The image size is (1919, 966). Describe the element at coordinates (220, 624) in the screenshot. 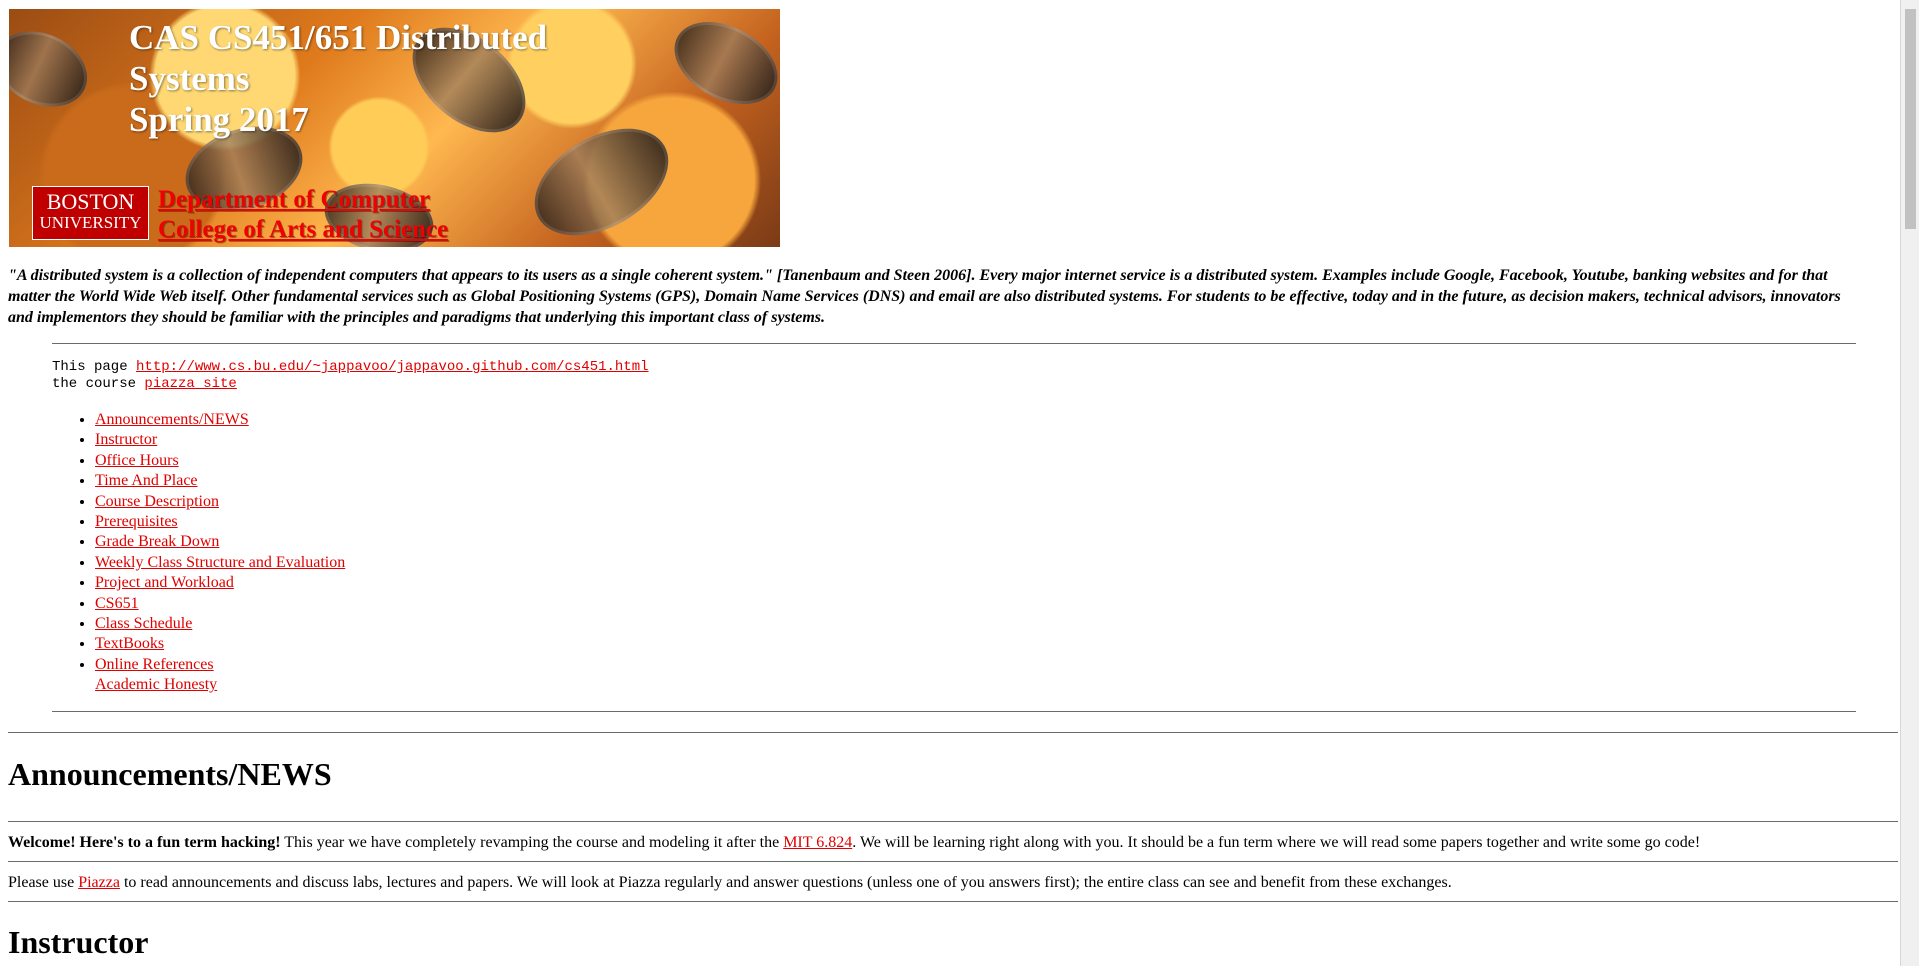

I see `toc-item: Class Schedule` at that location.